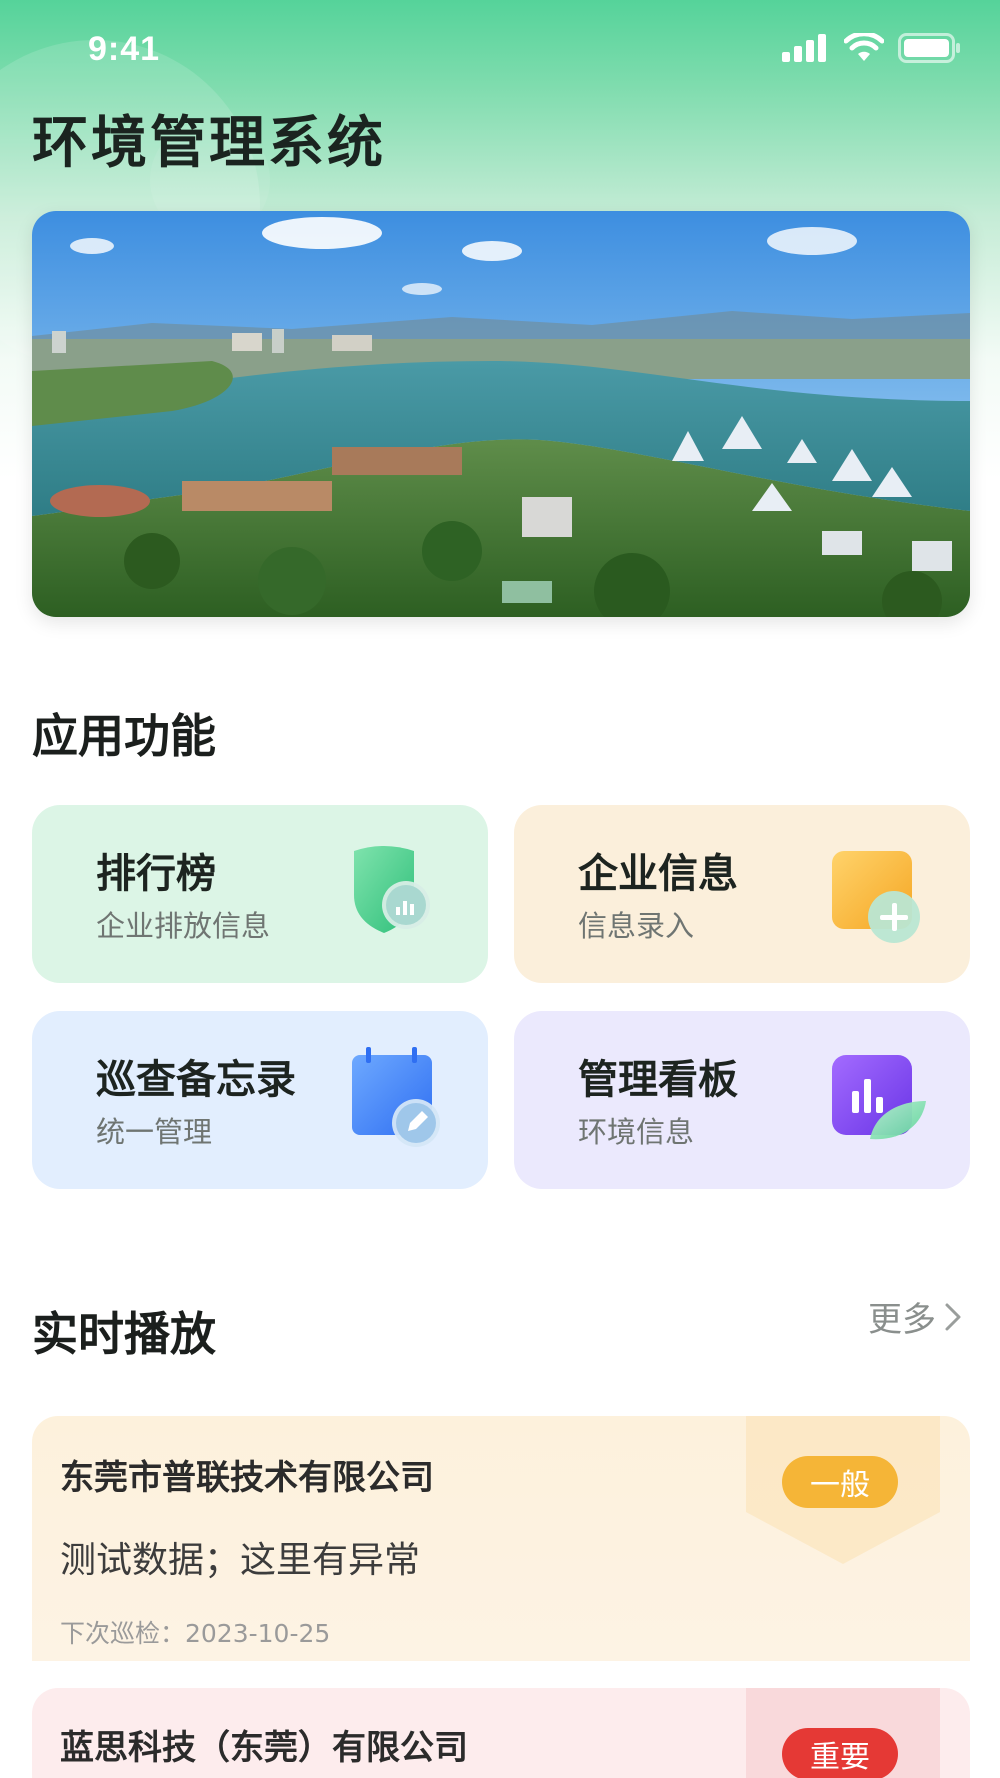 The width and height of the screenshot is (1000, 1778). Describe the element at coordinates (953, 1316) in the screenshot. I see `chevron-right-icon` at that location.